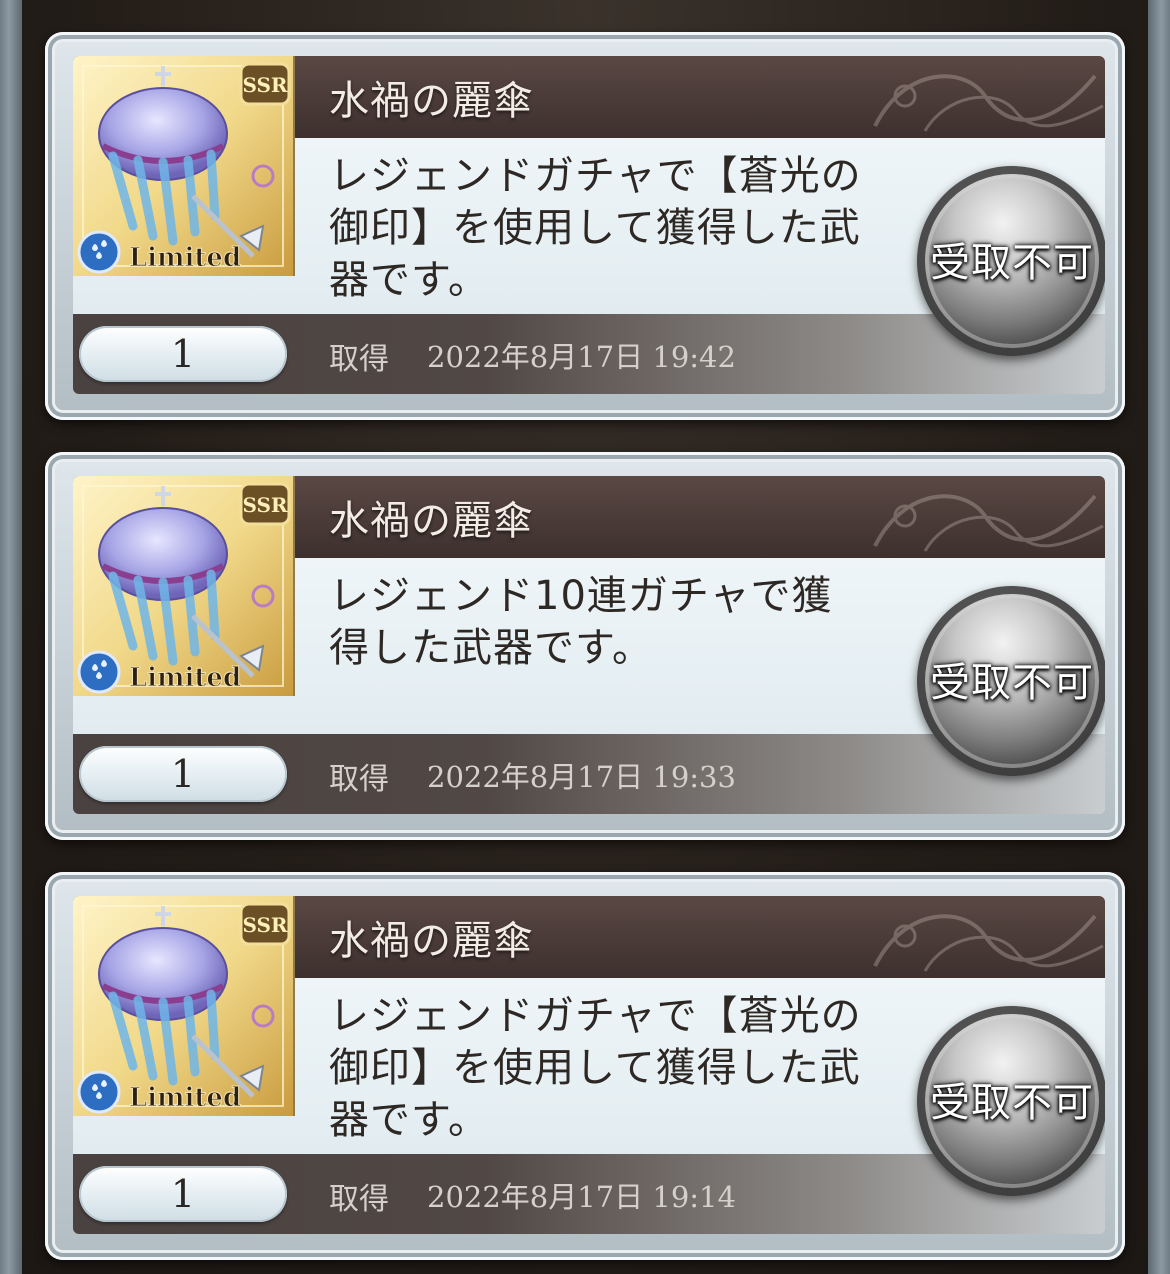  What do you see at coordinates (581, 622) in the screenshot?
I see `item-description: レジェンド10連ガチャで獲得した武器です。` at bounding box center [581, 622].